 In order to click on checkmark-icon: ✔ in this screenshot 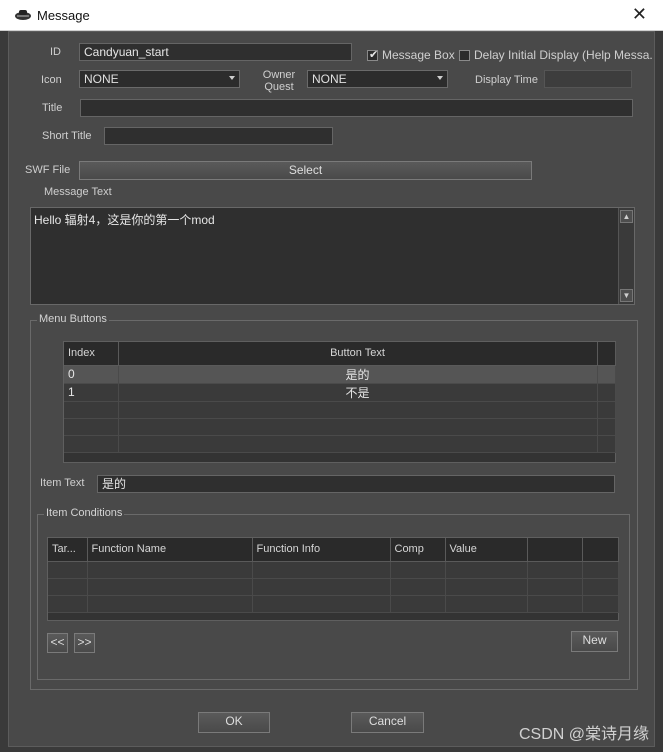, I will do `click(374, 55)`.